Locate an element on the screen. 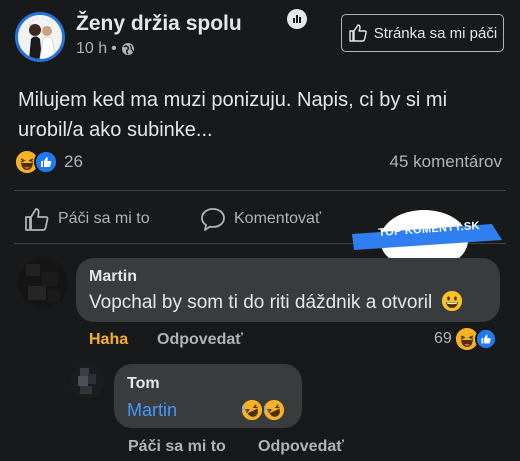 This screenshot has width=520, height=461. comment-reactions: 69 is located at coordinates (465, 339).